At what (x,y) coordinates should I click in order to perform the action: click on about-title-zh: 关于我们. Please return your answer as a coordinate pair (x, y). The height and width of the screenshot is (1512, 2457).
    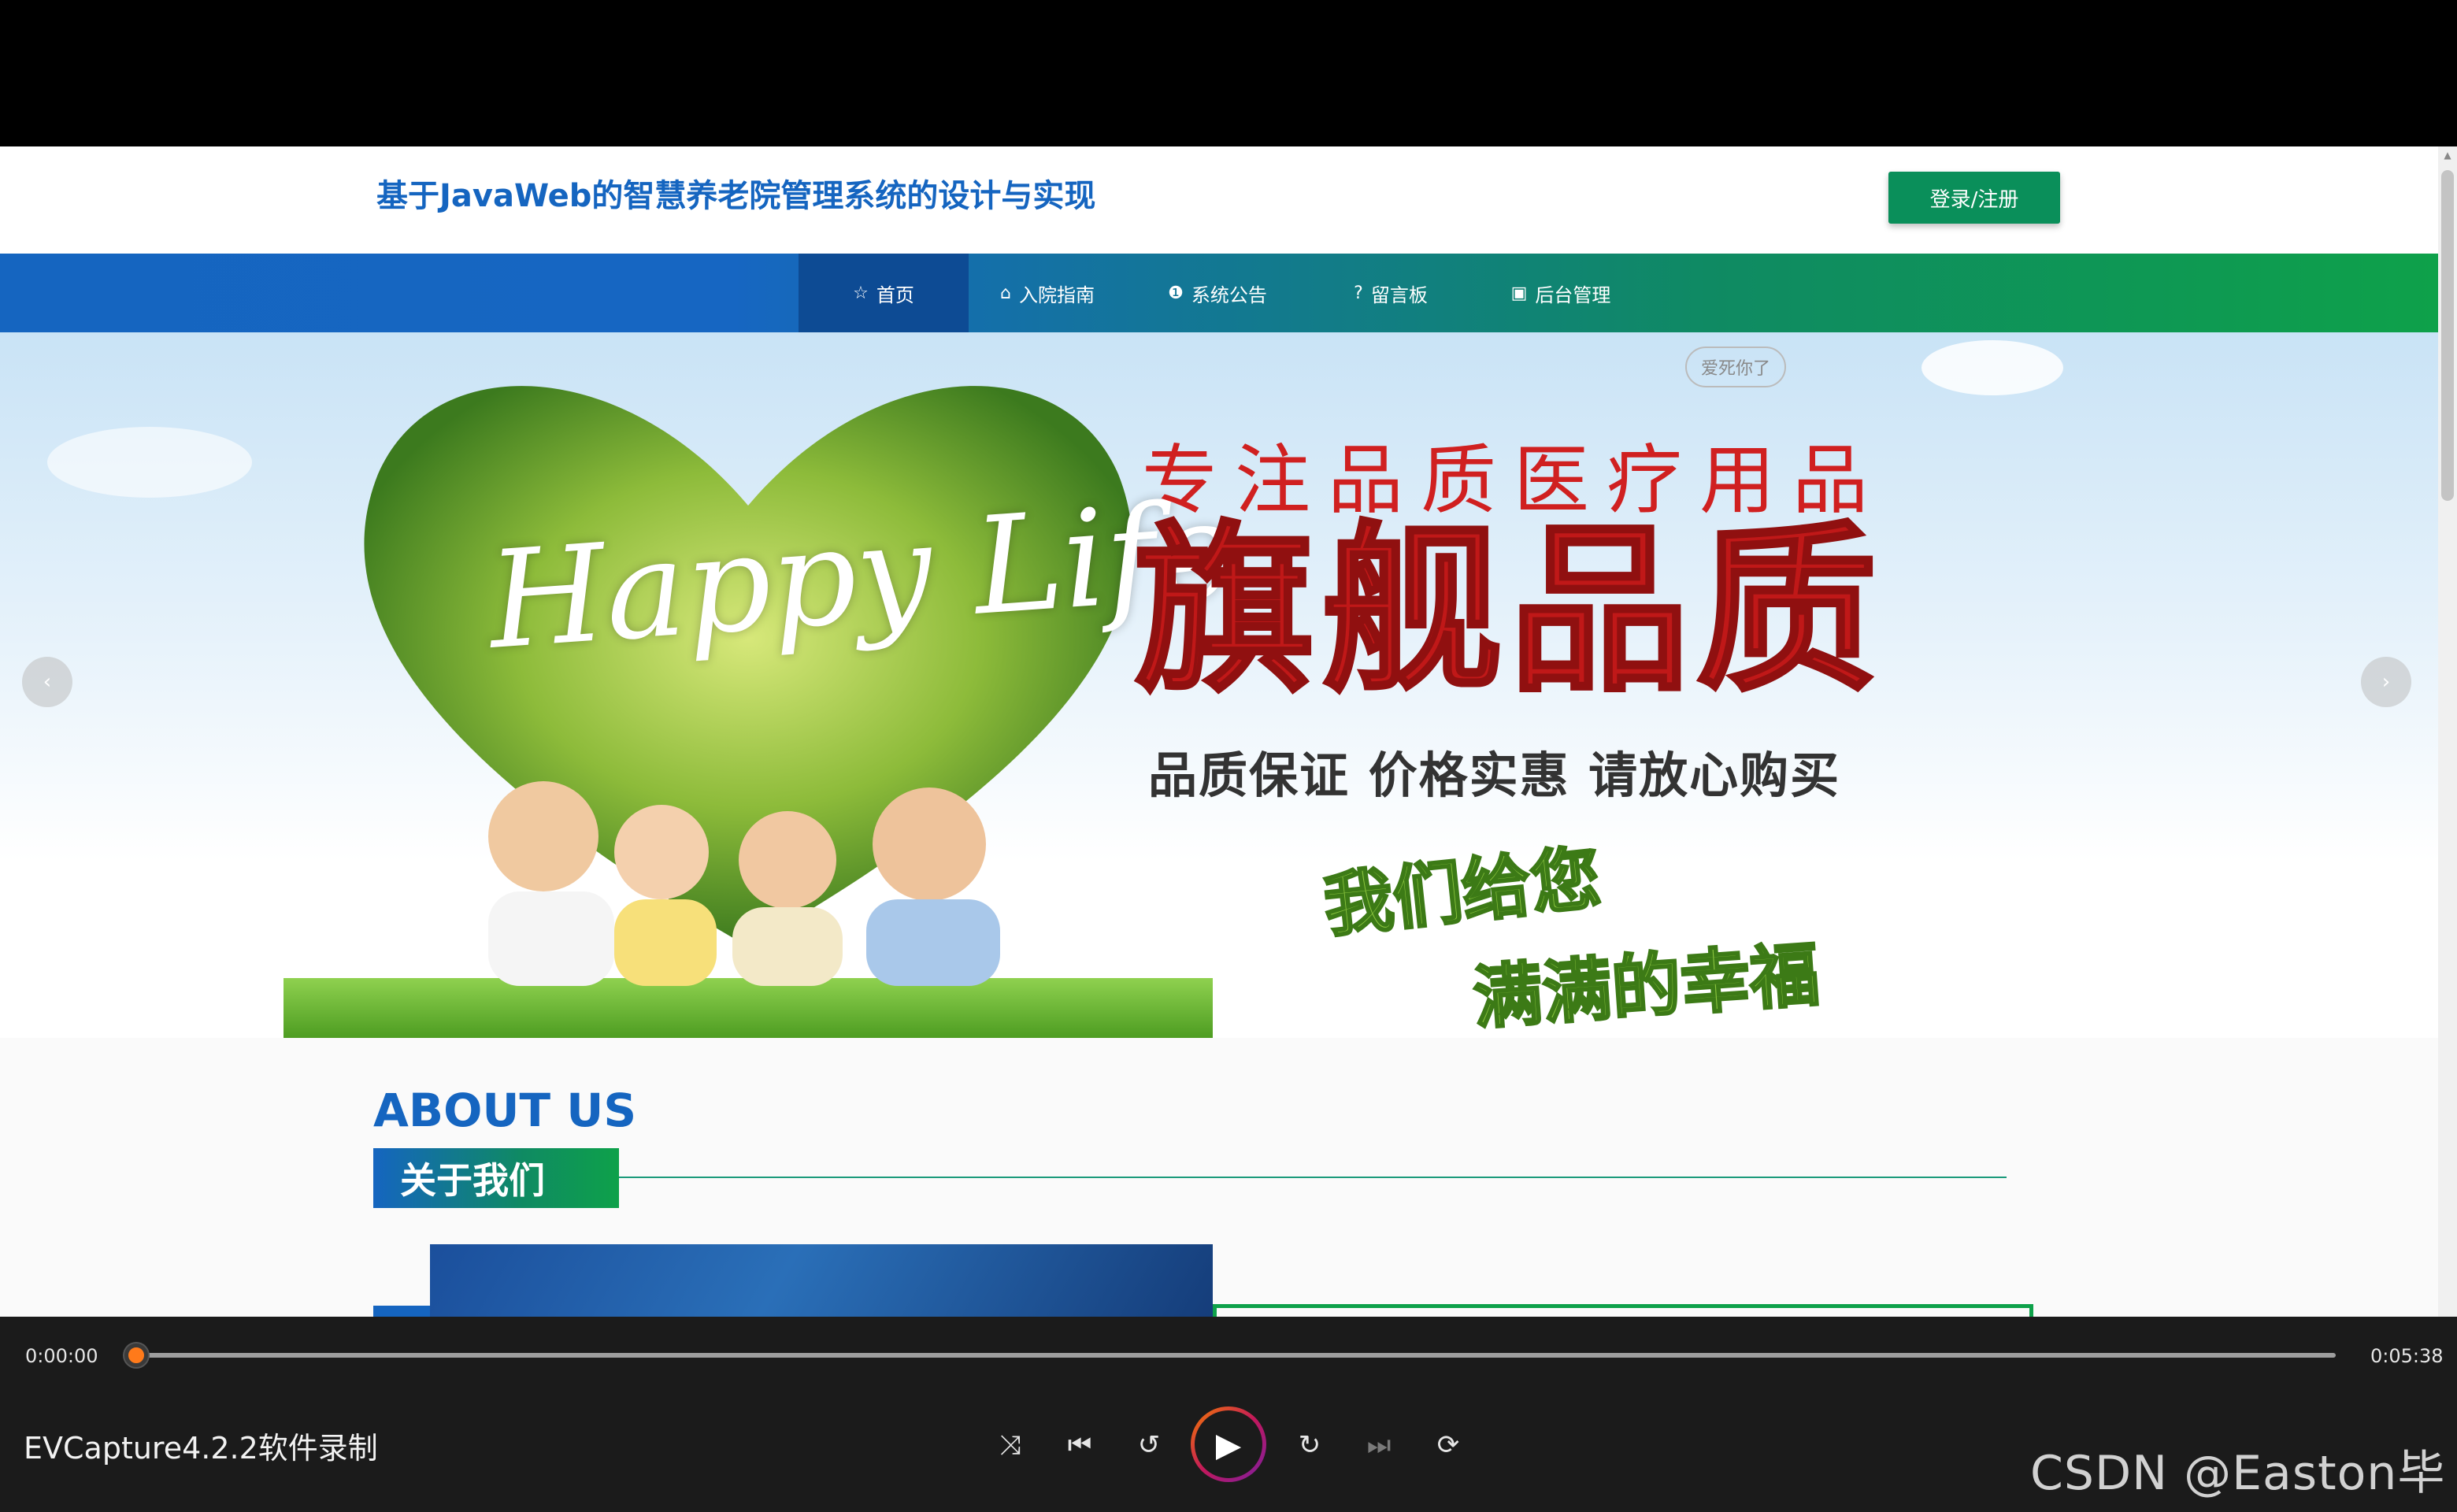
    Looking at the image, I should click on (496, 1178).